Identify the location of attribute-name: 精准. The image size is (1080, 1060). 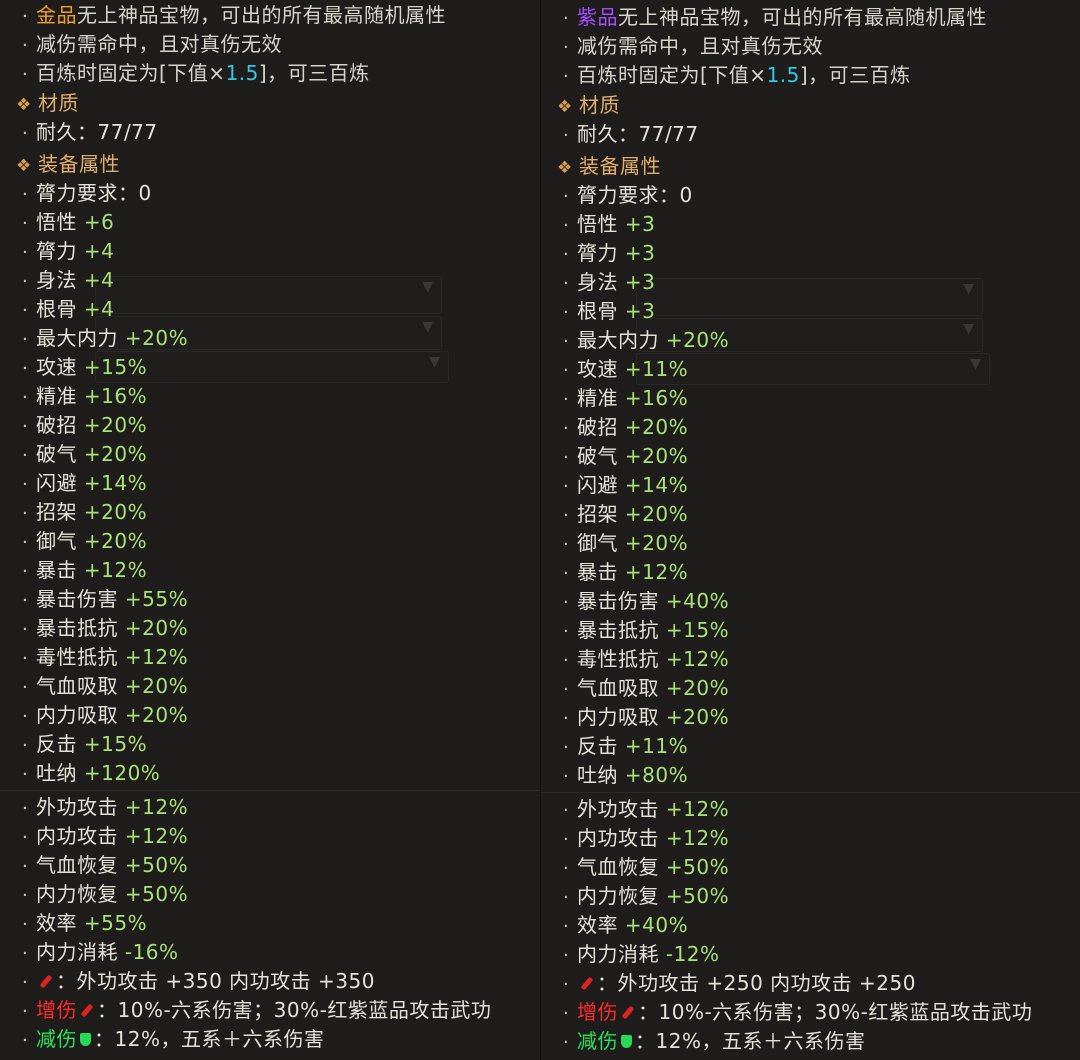
(597, 398).